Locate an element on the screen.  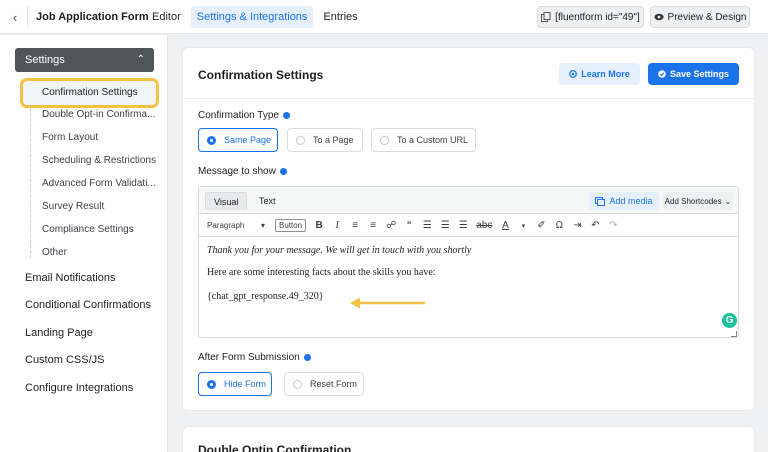
radio-label: Reset Form is located at coordinates (334, 384).